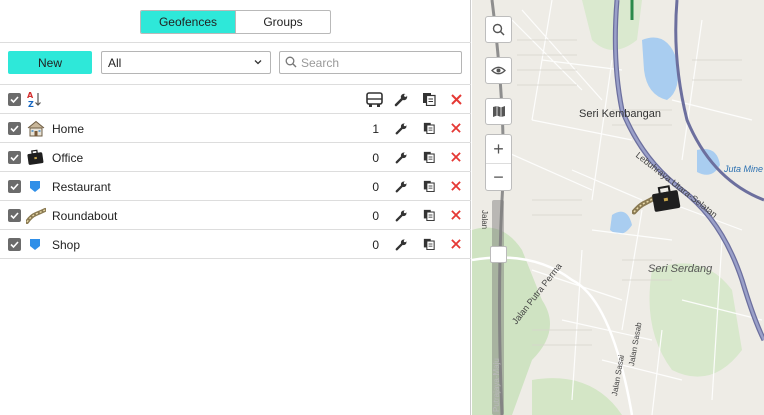 Image resolution: width=764 pixels, height=415 pixels. What do you see at coordinates (680, 269) in the screenshot?
I see `map-label: Seri Serdang` at bounding box center [680, 269].